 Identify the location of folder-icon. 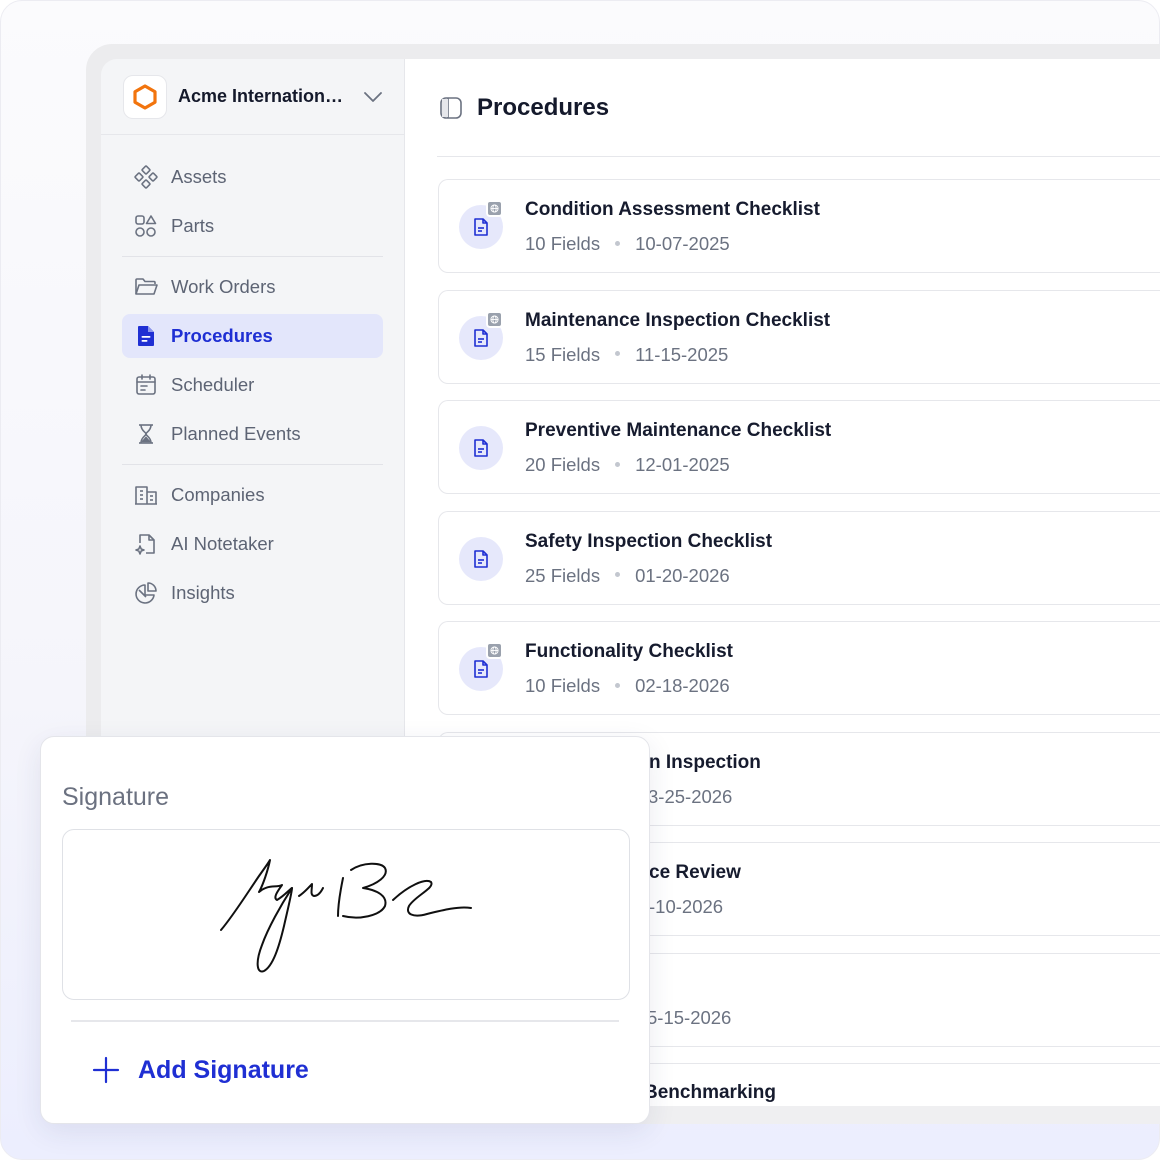
(146, 287).